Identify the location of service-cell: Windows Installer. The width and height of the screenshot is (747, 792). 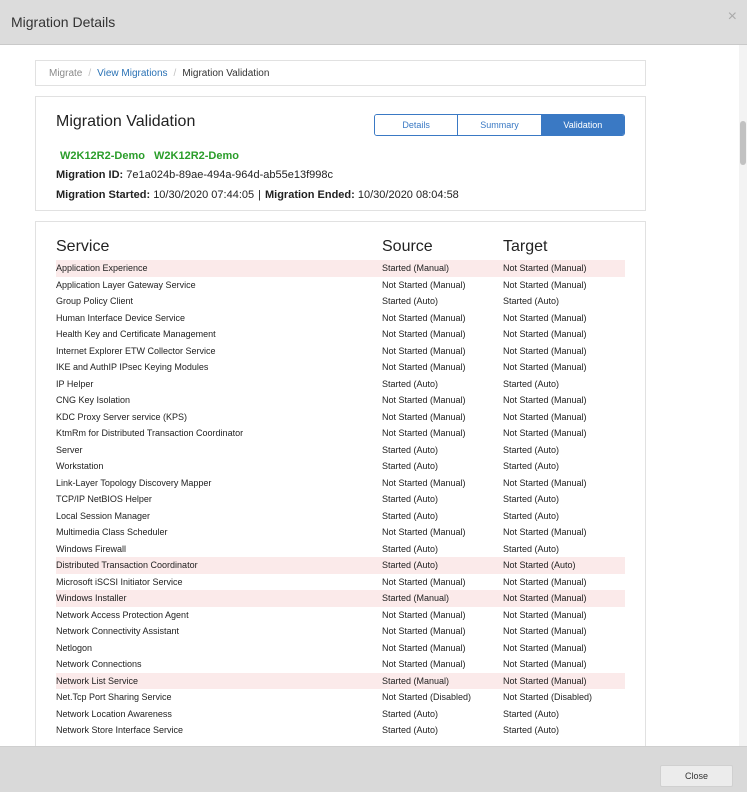
(91, 598).